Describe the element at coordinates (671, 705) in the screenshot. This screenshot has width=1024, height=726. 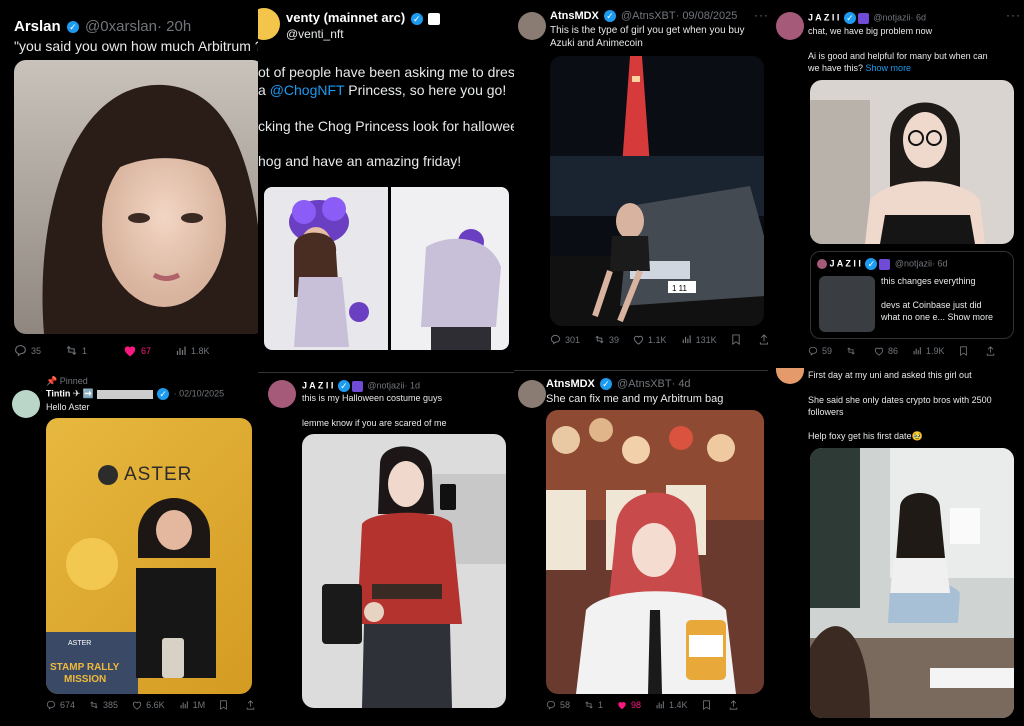
I see `views-button: 1.4K` at that location.